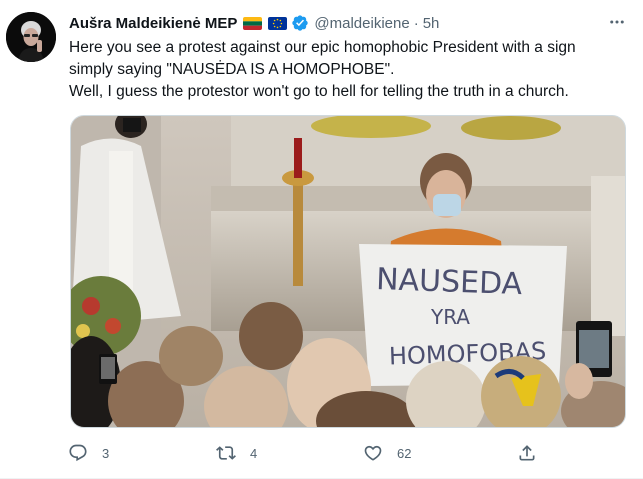 The height and width of the screenshot is (479, 643). I want to click on retweet-count: 4, so click(254, 453).